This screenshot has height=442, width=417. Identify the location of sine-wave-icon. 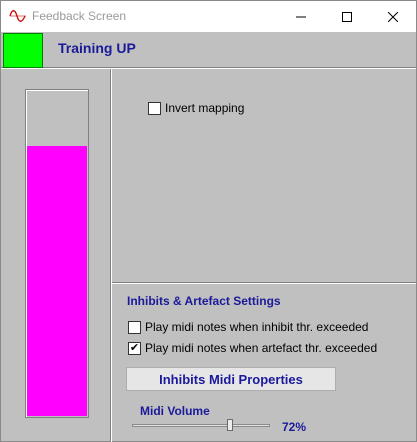
(17, 16).